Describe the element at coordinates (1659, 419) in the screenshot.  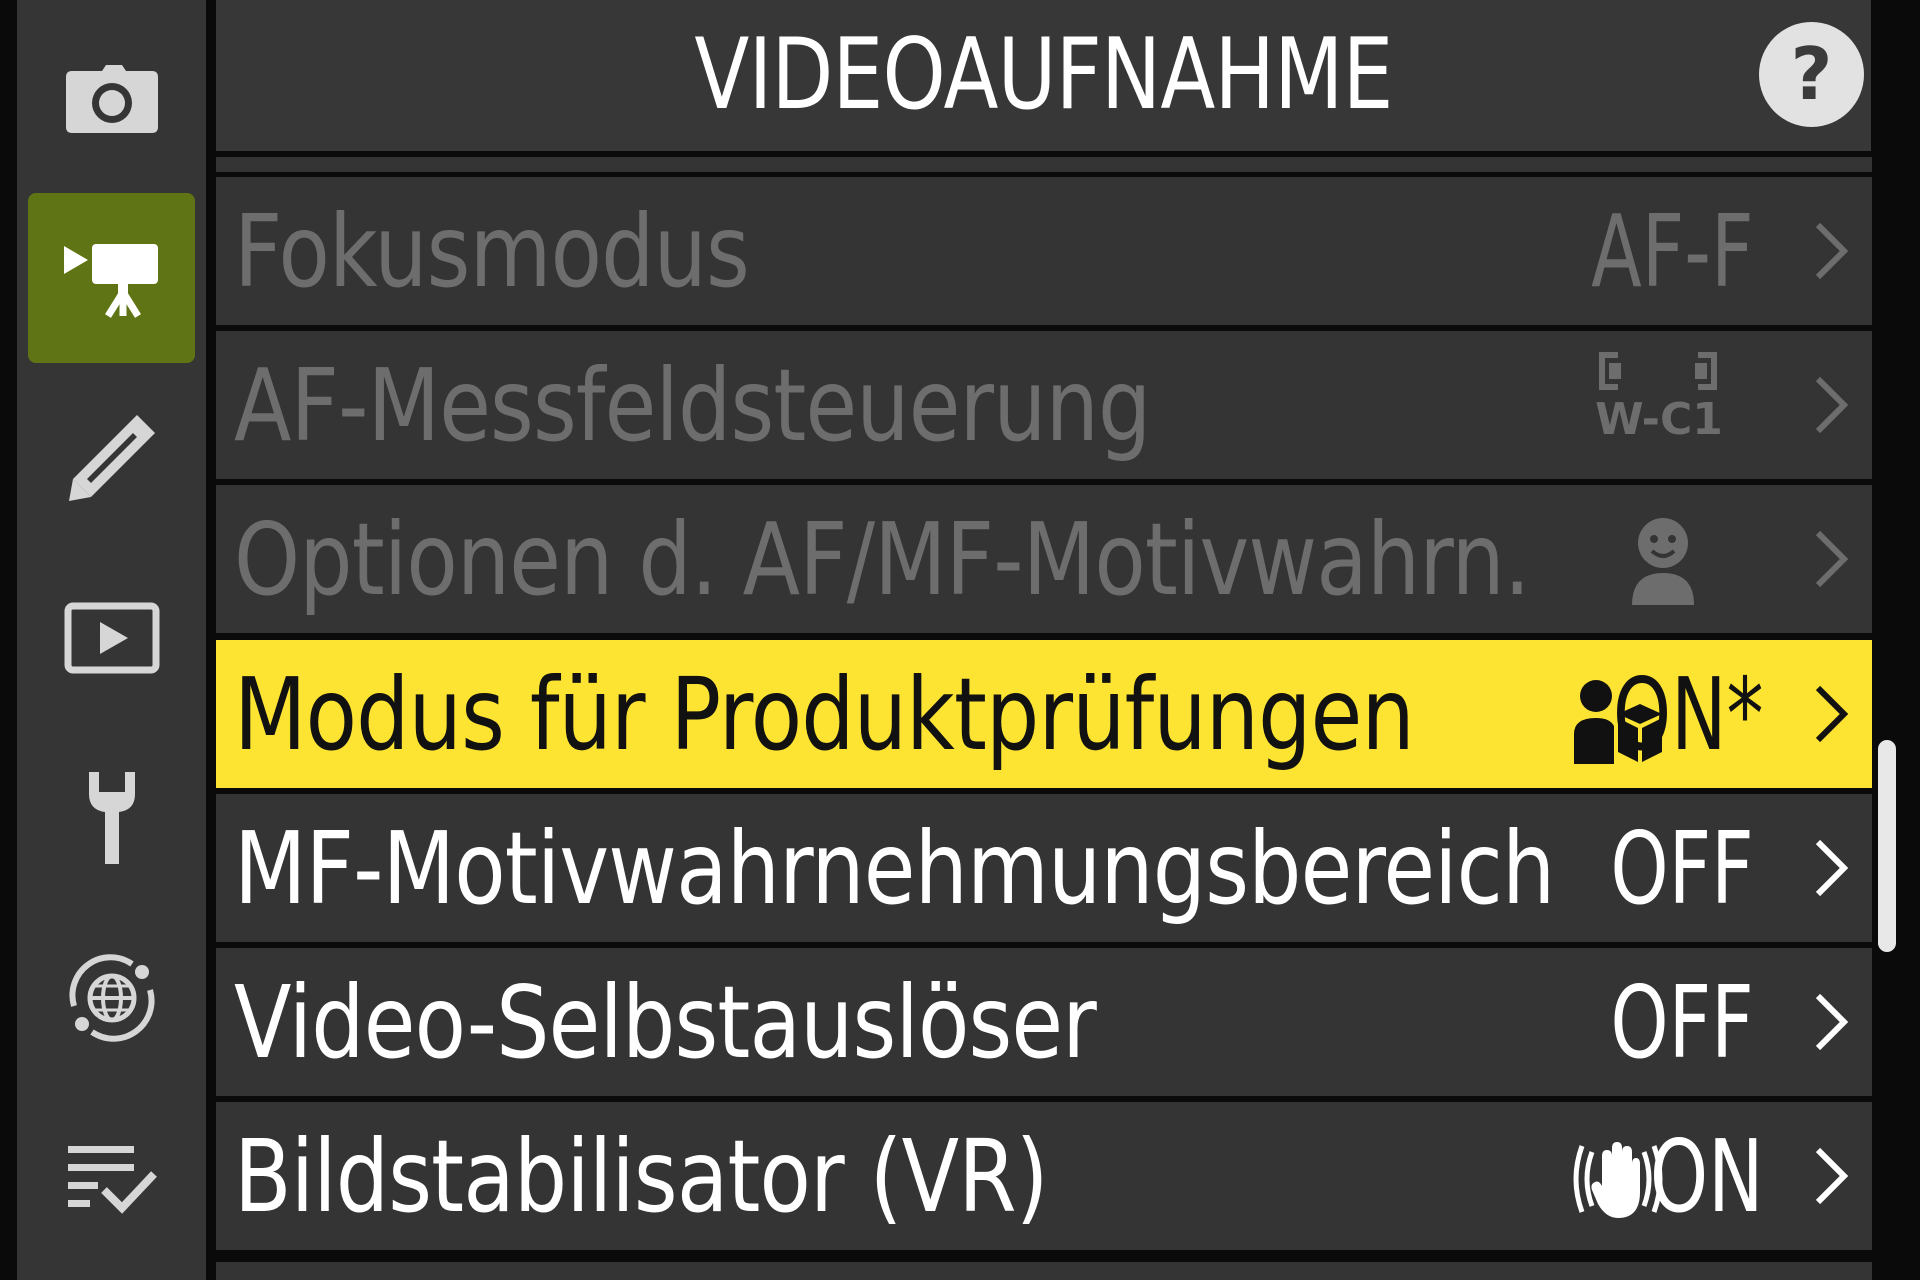
I see `af-area-code: W-C1` at that location.